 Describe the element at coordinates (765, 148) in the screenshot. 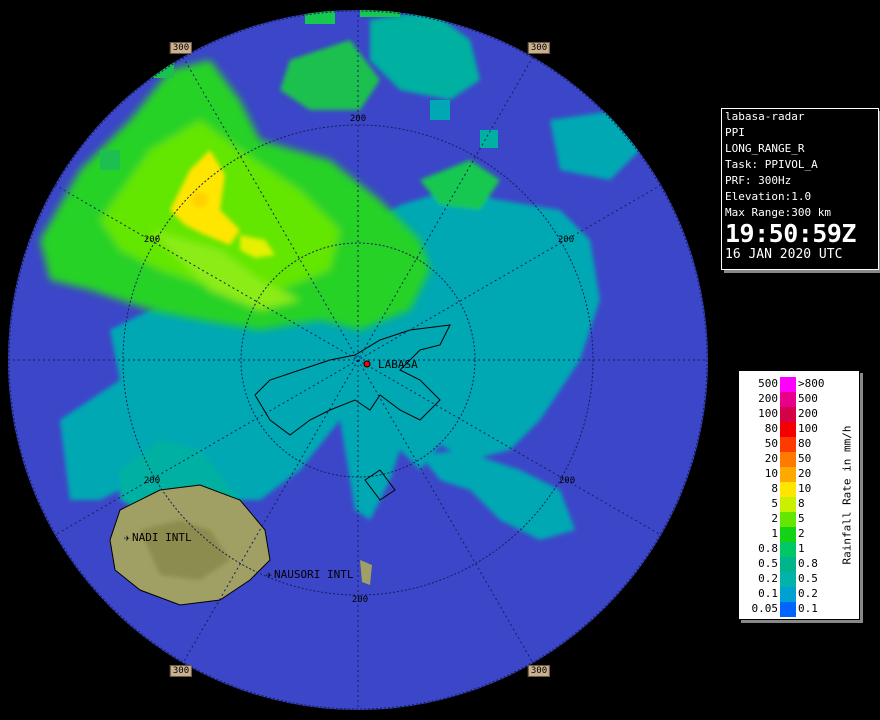

I see `info-mode: LONG_RANGE_R` at that location.